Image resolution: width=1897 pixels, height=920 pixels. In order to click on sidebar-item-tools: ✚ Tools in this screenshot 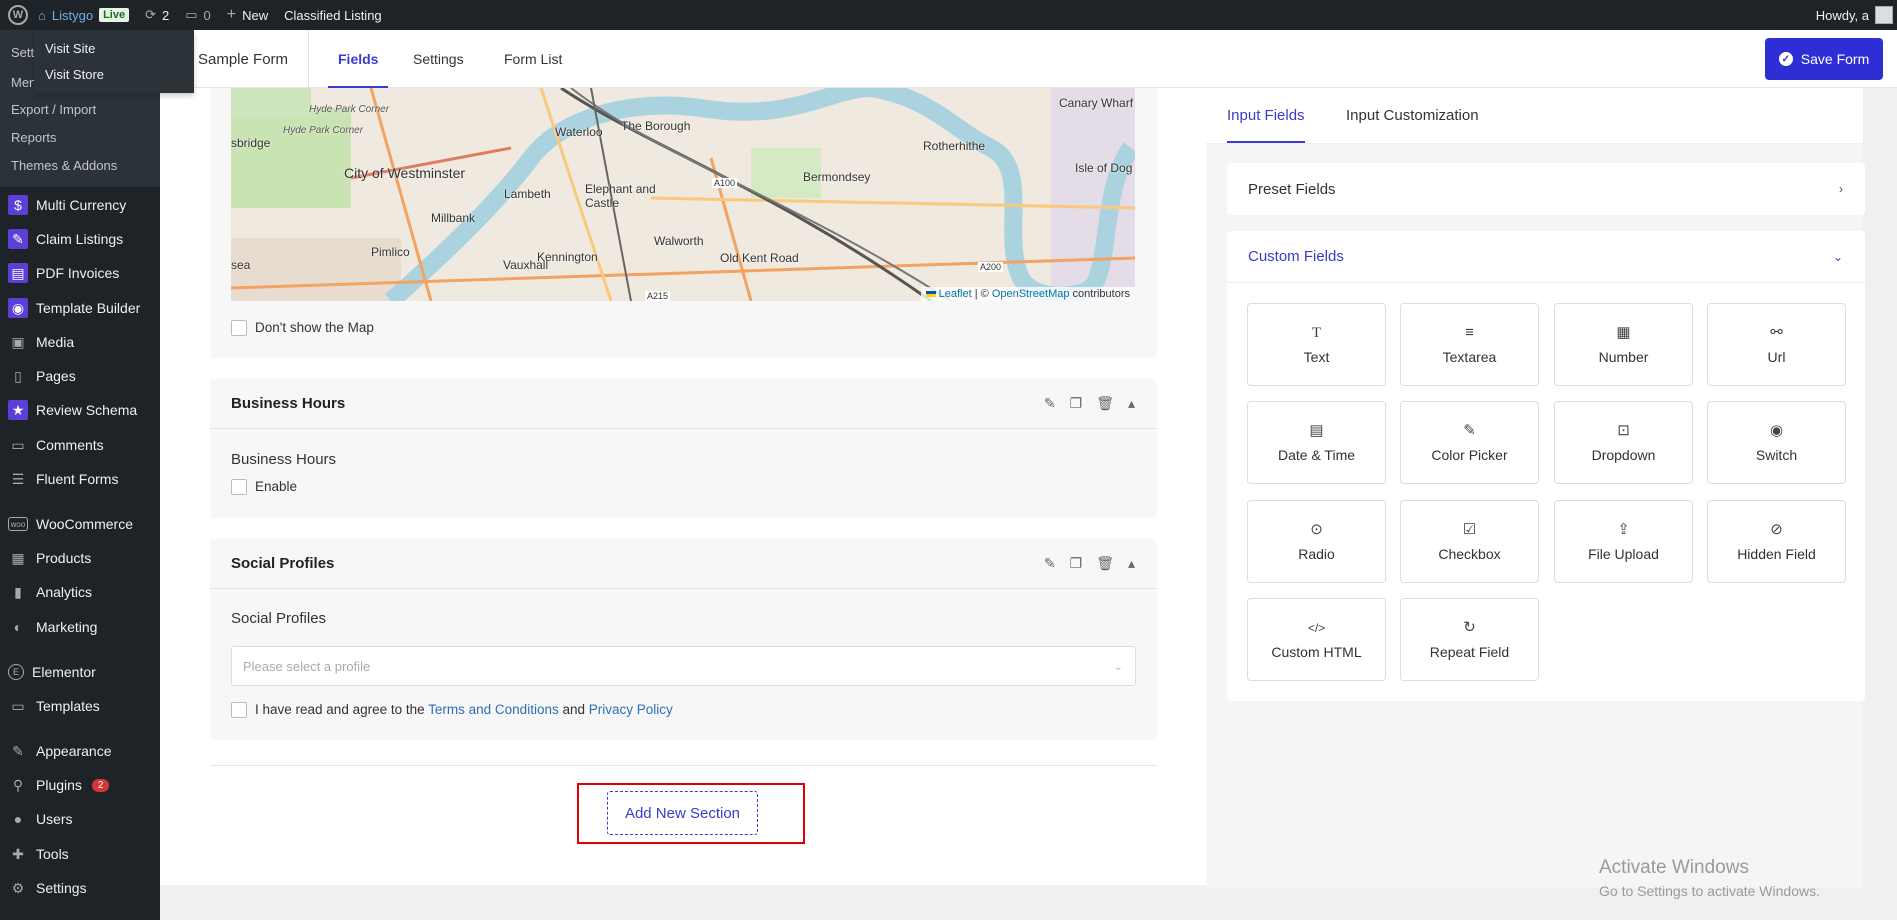, I will do `click(80, 854)`.